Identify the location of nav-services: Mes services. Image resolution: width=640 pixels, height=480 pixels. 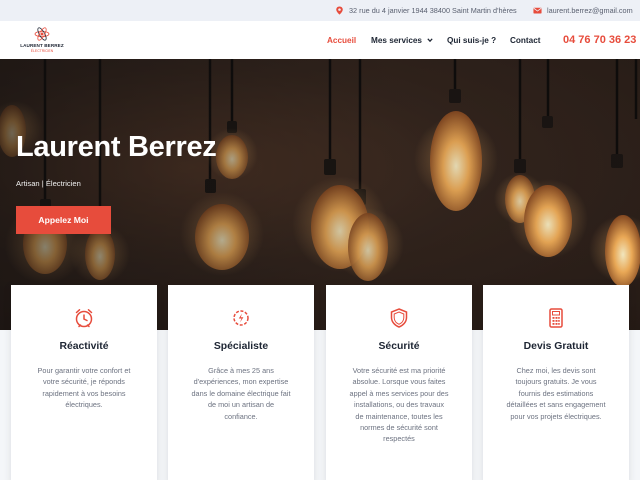
(402, 40).